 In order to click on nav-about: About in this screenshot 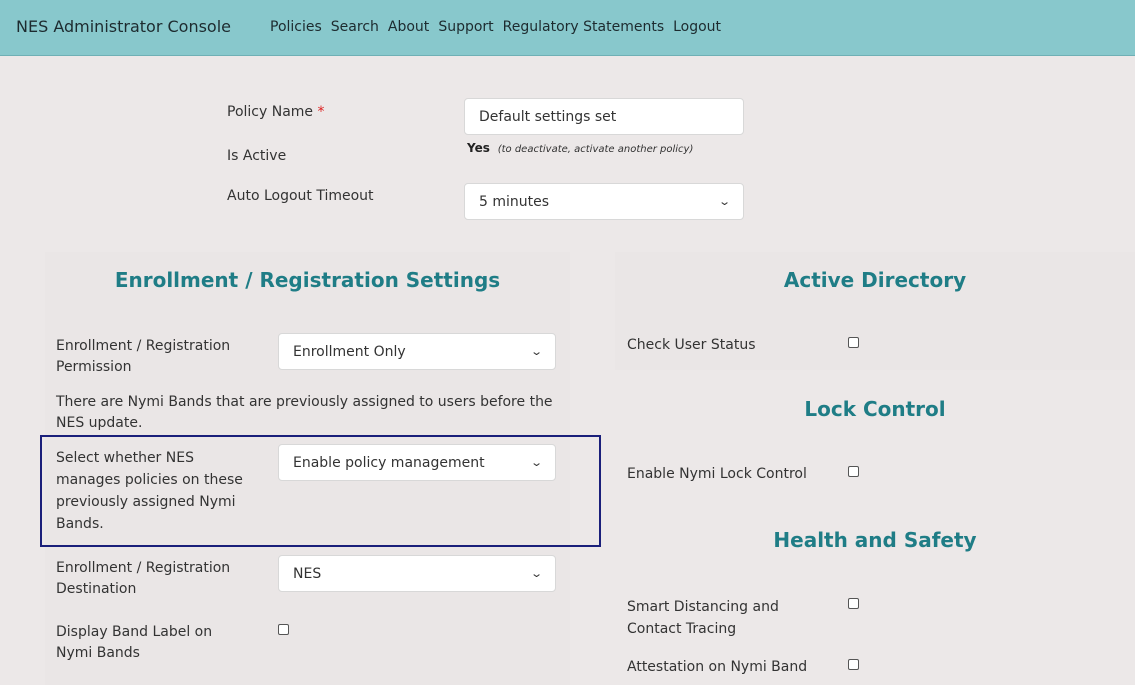, I will do `click(408, 27)`.